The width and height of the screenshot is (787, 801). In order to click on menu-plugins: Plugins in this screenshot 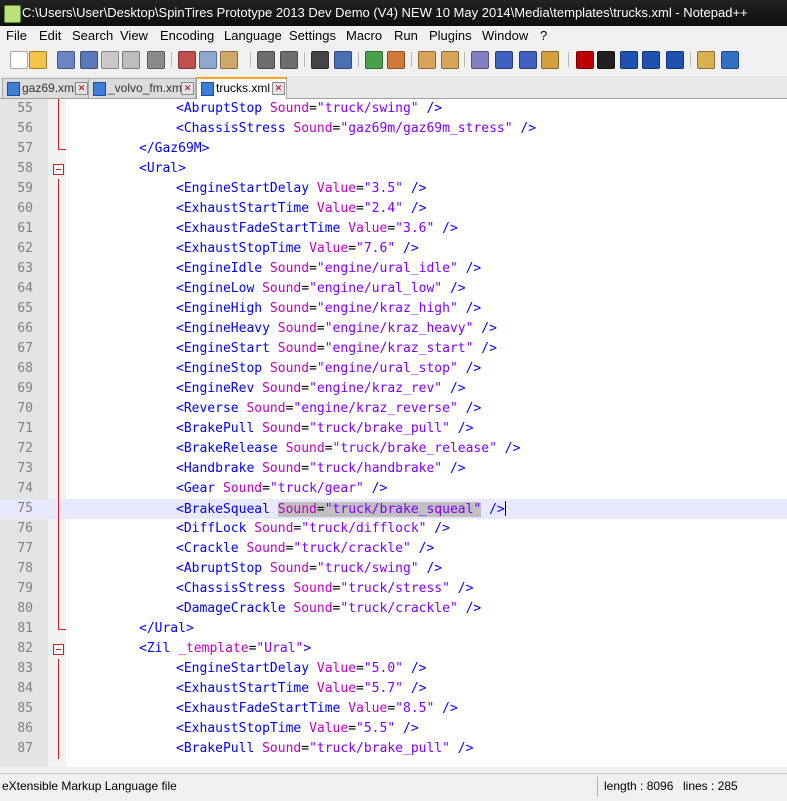, I will do `click(450, 35)`.